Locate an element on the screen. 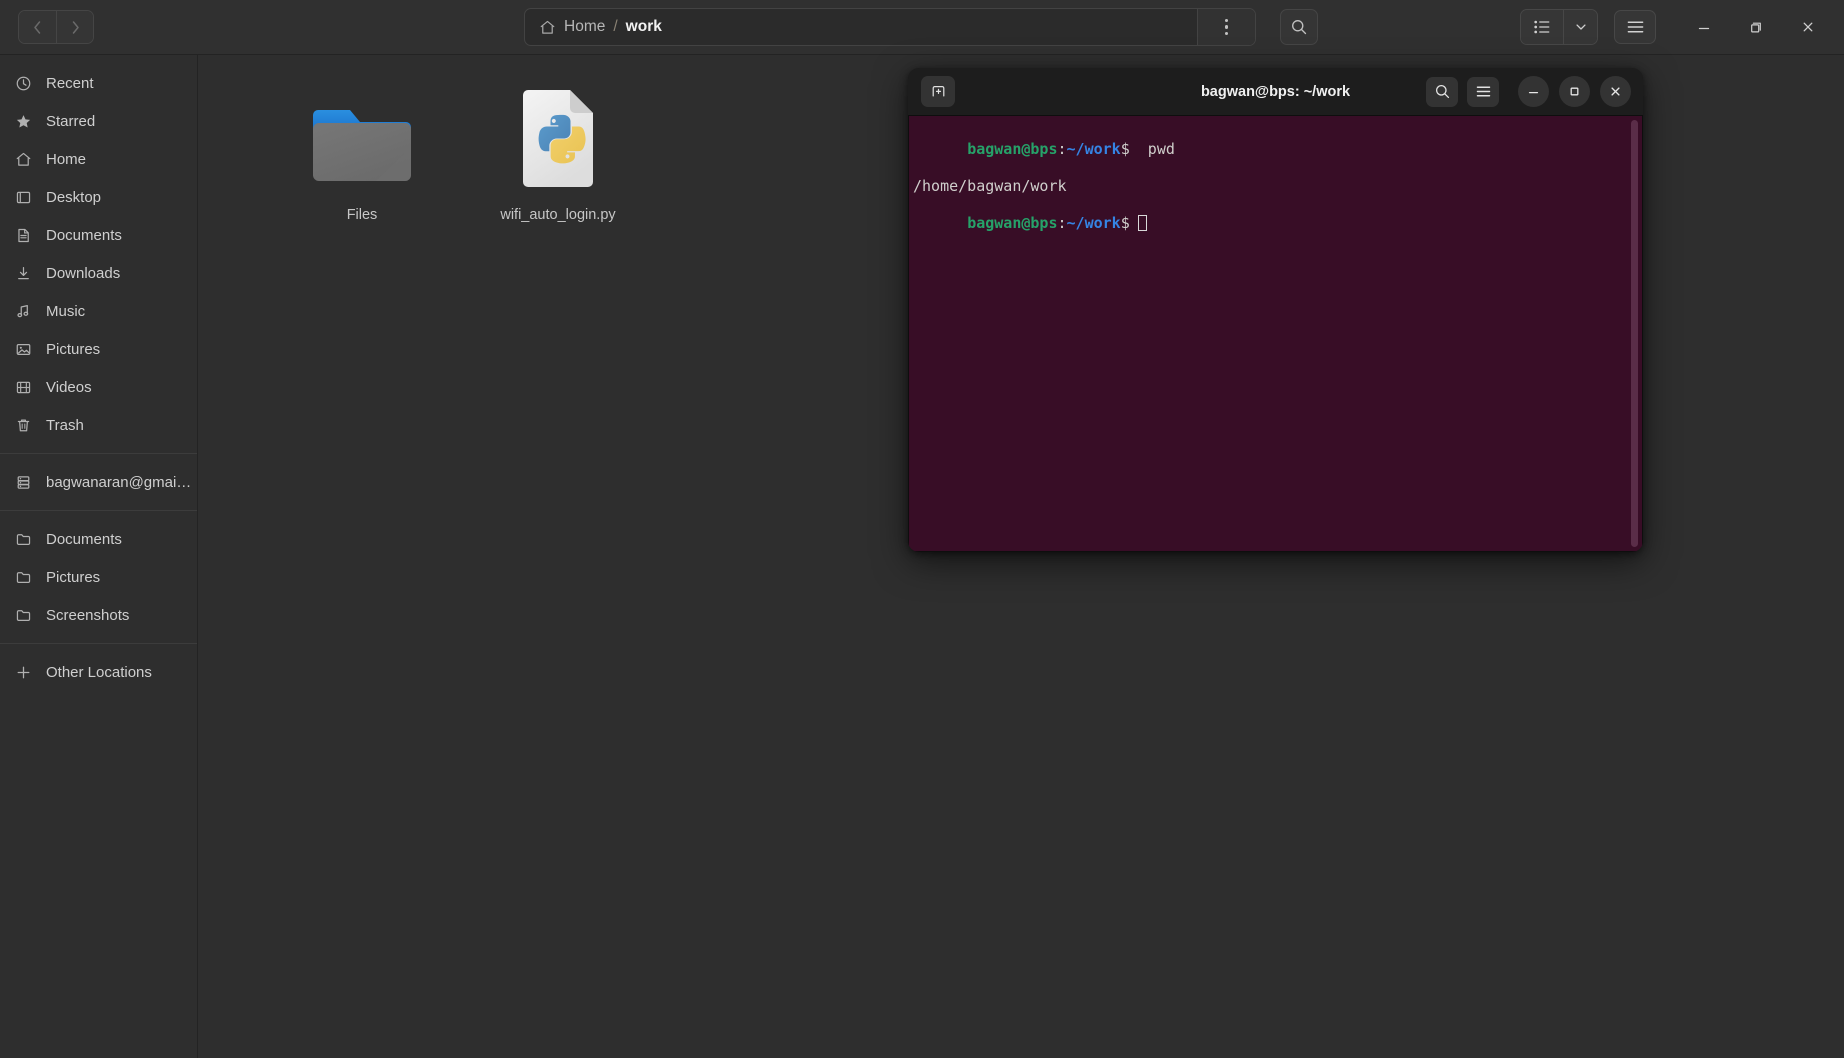 The height and width of the screenshot is (1058, 1844). terminal-scrollbar is located at coordinates (1634, 333).